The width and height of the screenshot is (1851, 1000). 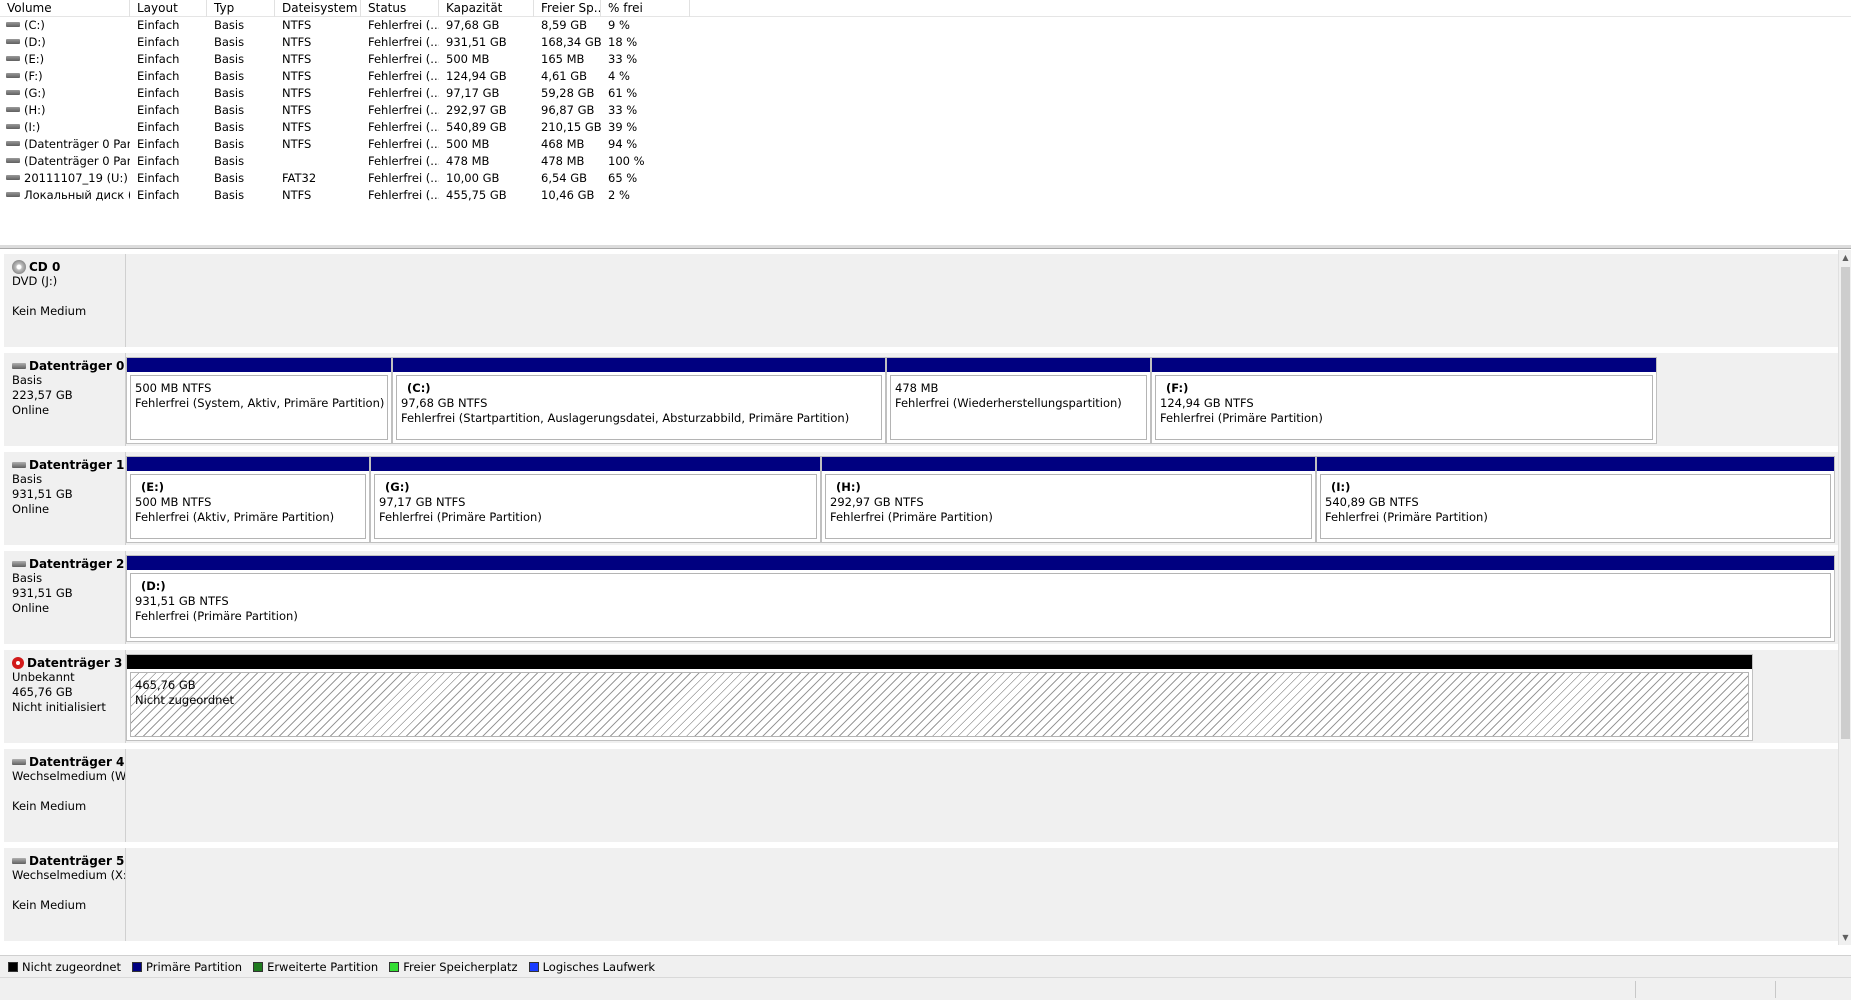 What do you see at coordinates (72, 966) in the screenshot?
I see `legend-label: Nicht zugeordnet` at bounding box center [72, 966].